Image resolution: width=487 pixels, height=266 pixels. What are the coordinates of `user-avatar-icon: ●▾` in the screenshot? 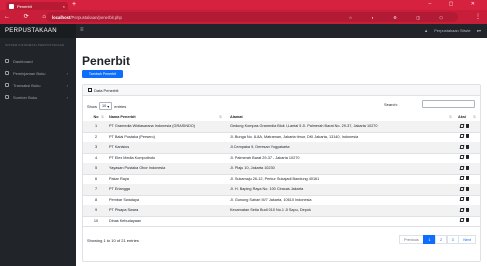 It's located at (478, 30).